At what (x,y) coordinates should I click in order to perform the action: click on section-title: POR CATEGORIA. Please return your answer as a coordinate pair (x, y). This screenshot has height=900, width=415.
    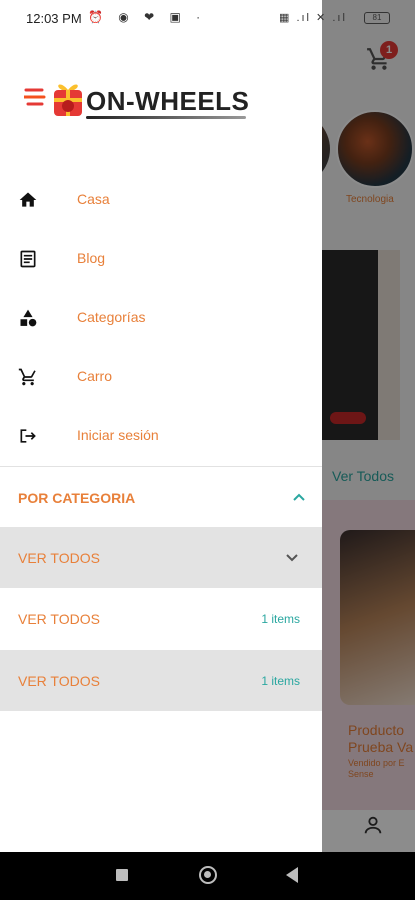
    Looking at the image, I should click on (77, 498).